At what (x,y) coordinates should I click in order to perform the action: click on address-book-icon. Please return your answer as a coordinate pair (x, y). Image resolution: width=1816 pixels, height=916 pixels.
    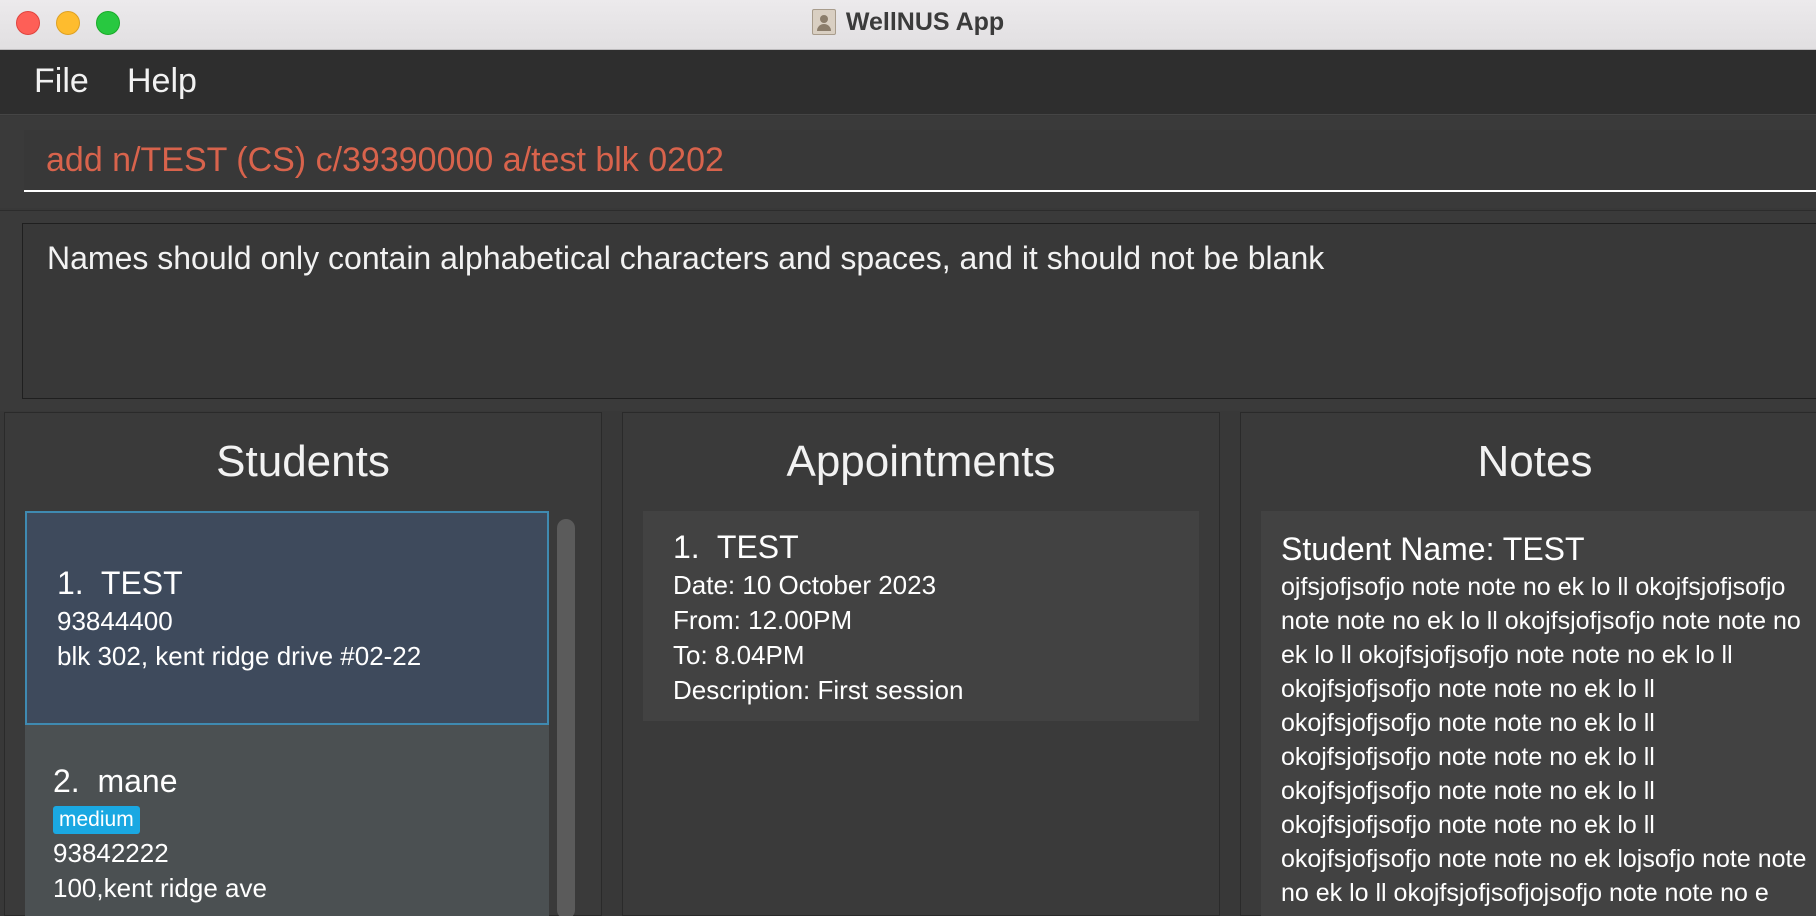
    Looking at the image, I should click on (823, 22).